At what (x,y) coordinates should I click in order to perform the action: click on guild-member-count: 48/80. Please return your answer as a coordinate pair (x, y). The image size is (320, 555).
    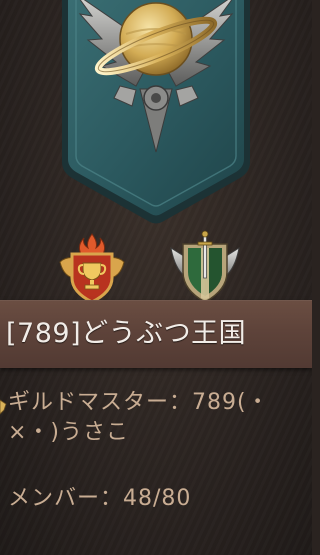
    Looking at the image, I should click on (157, 498).